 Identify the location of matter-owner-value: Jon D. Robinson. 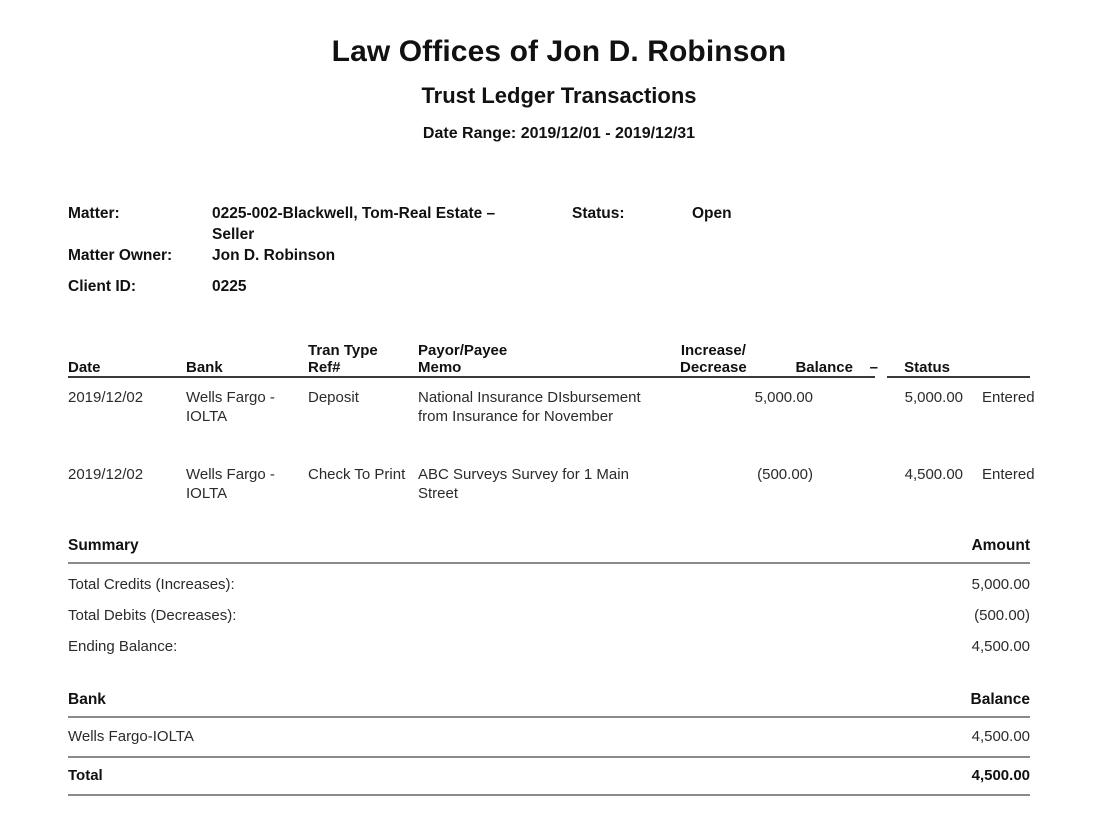
(274, 255).